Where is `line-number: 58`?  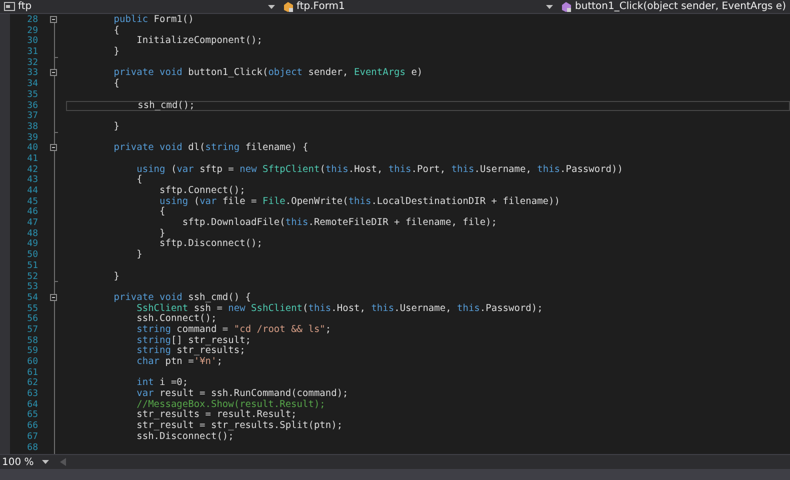
line-number: 58 is located at coordinates (32, 341).